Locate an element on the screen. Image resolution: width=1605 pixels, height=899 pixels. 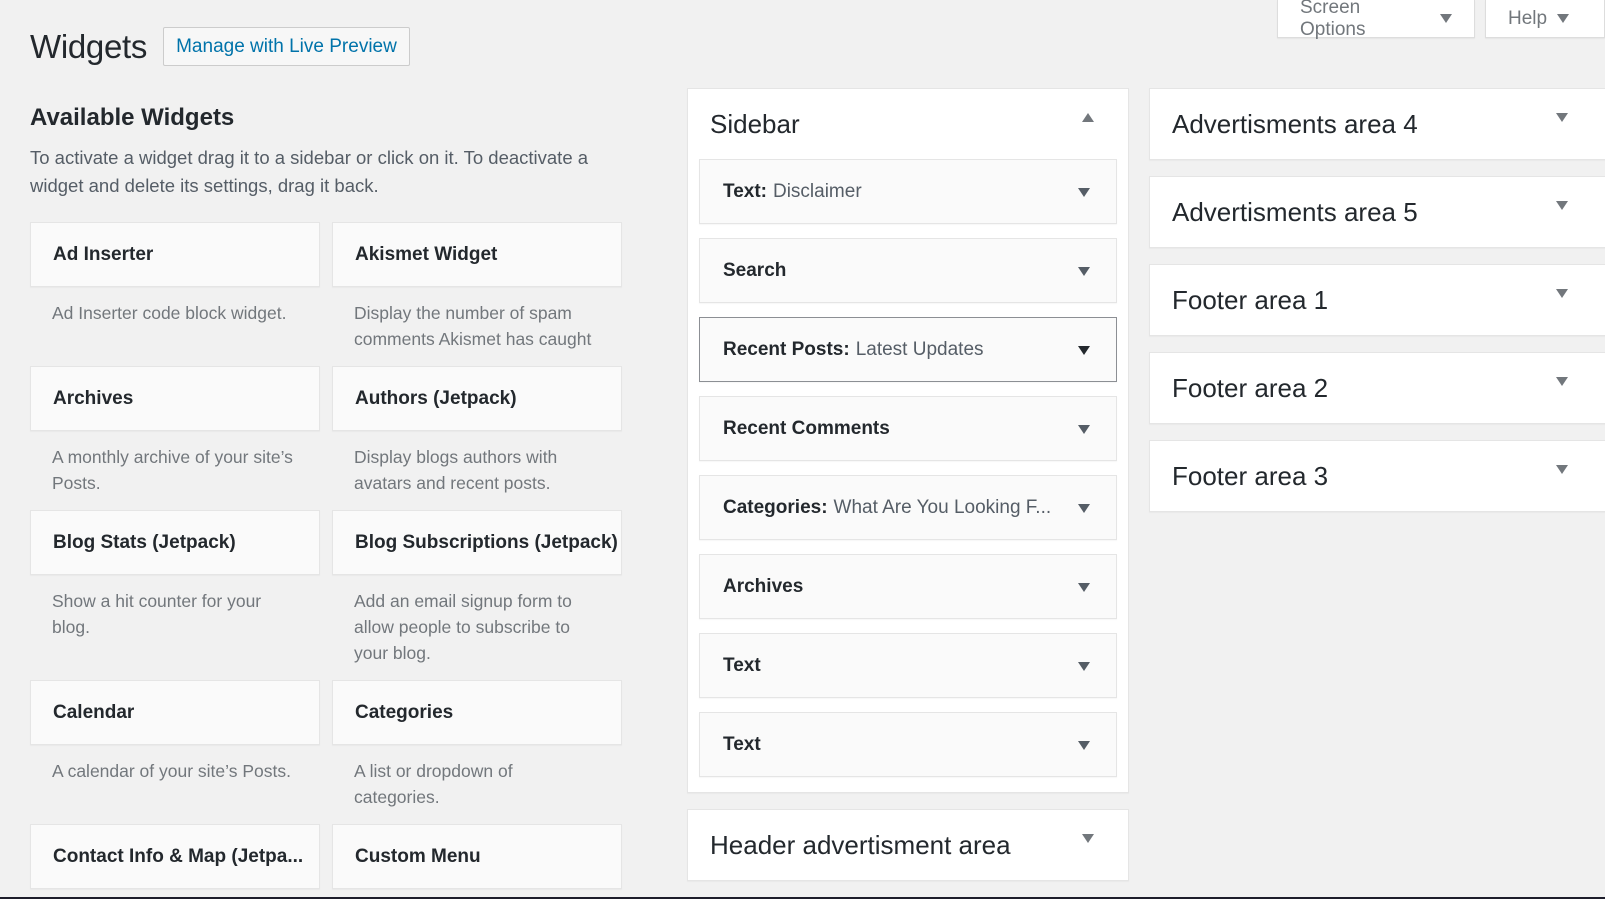
sidebar-widget: Search is located at coordinates (908, 270).